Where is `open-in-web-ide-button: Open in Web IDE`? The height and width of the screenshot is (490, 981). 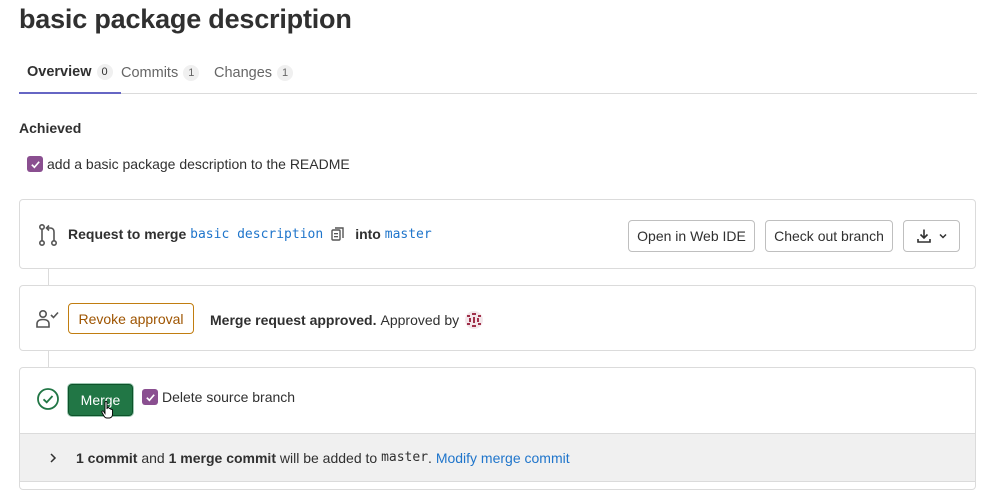 open-in-web-ide-button: Open in Web IDE is located at coordinates (691, 236).